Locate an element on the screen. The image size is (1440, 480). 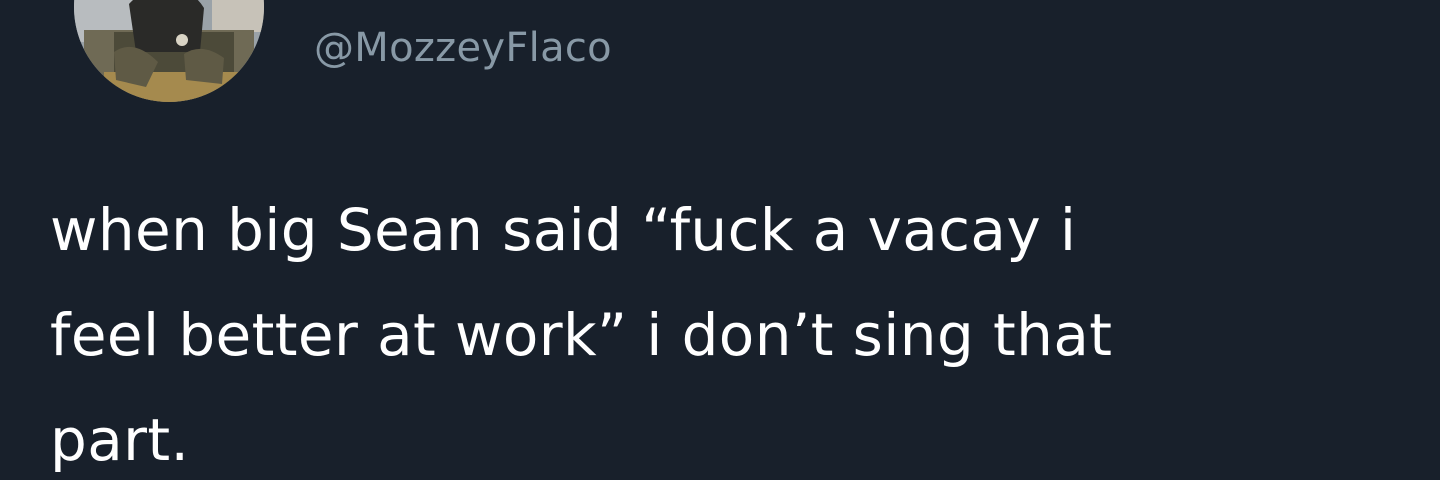
avatar-photo is located at coordinates (169, 51).